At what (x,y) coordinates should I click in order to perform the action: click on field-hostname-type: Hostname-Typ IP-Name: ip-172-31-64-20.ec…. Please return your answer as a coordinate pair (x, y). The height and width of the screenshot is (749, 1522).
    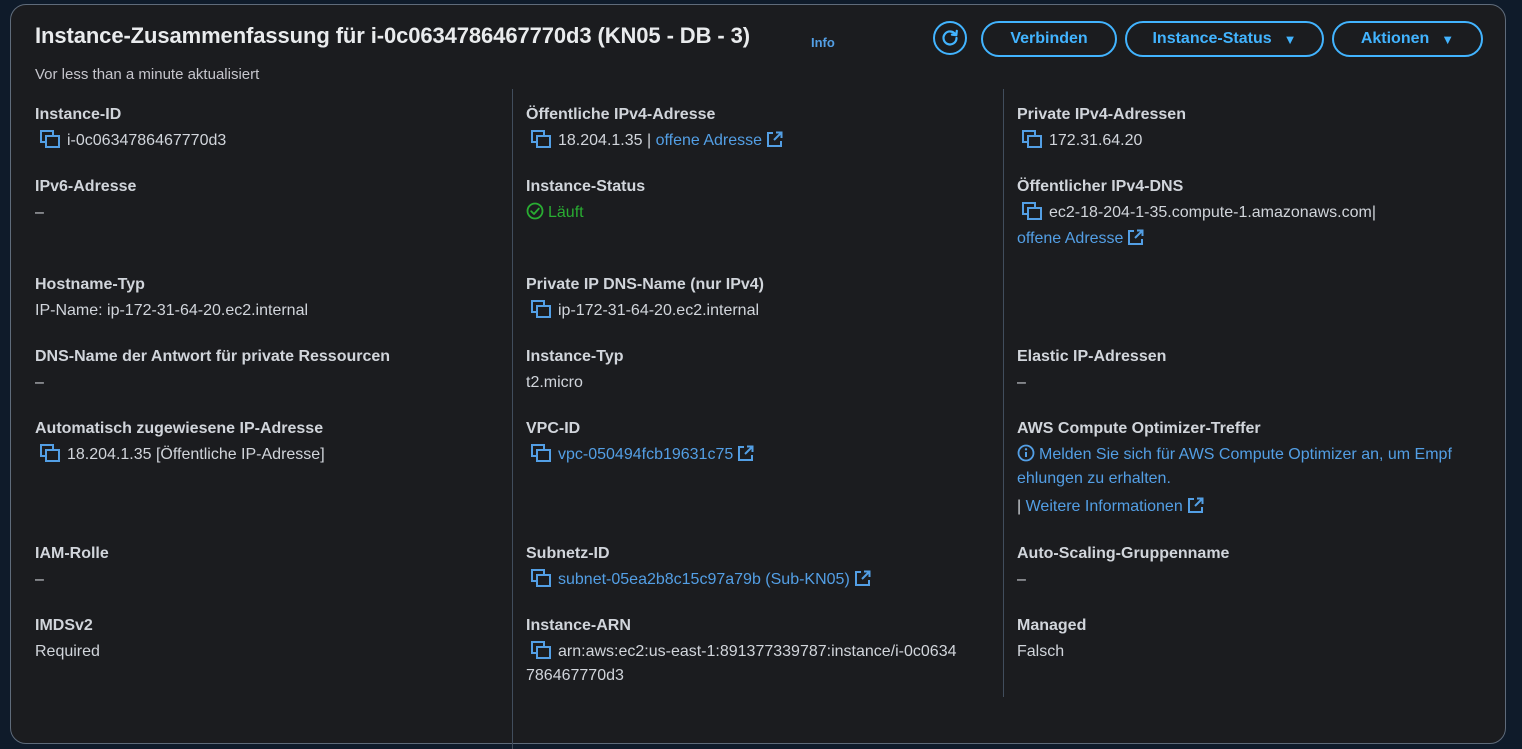
    Looking at the image, I should click on (171, 299).